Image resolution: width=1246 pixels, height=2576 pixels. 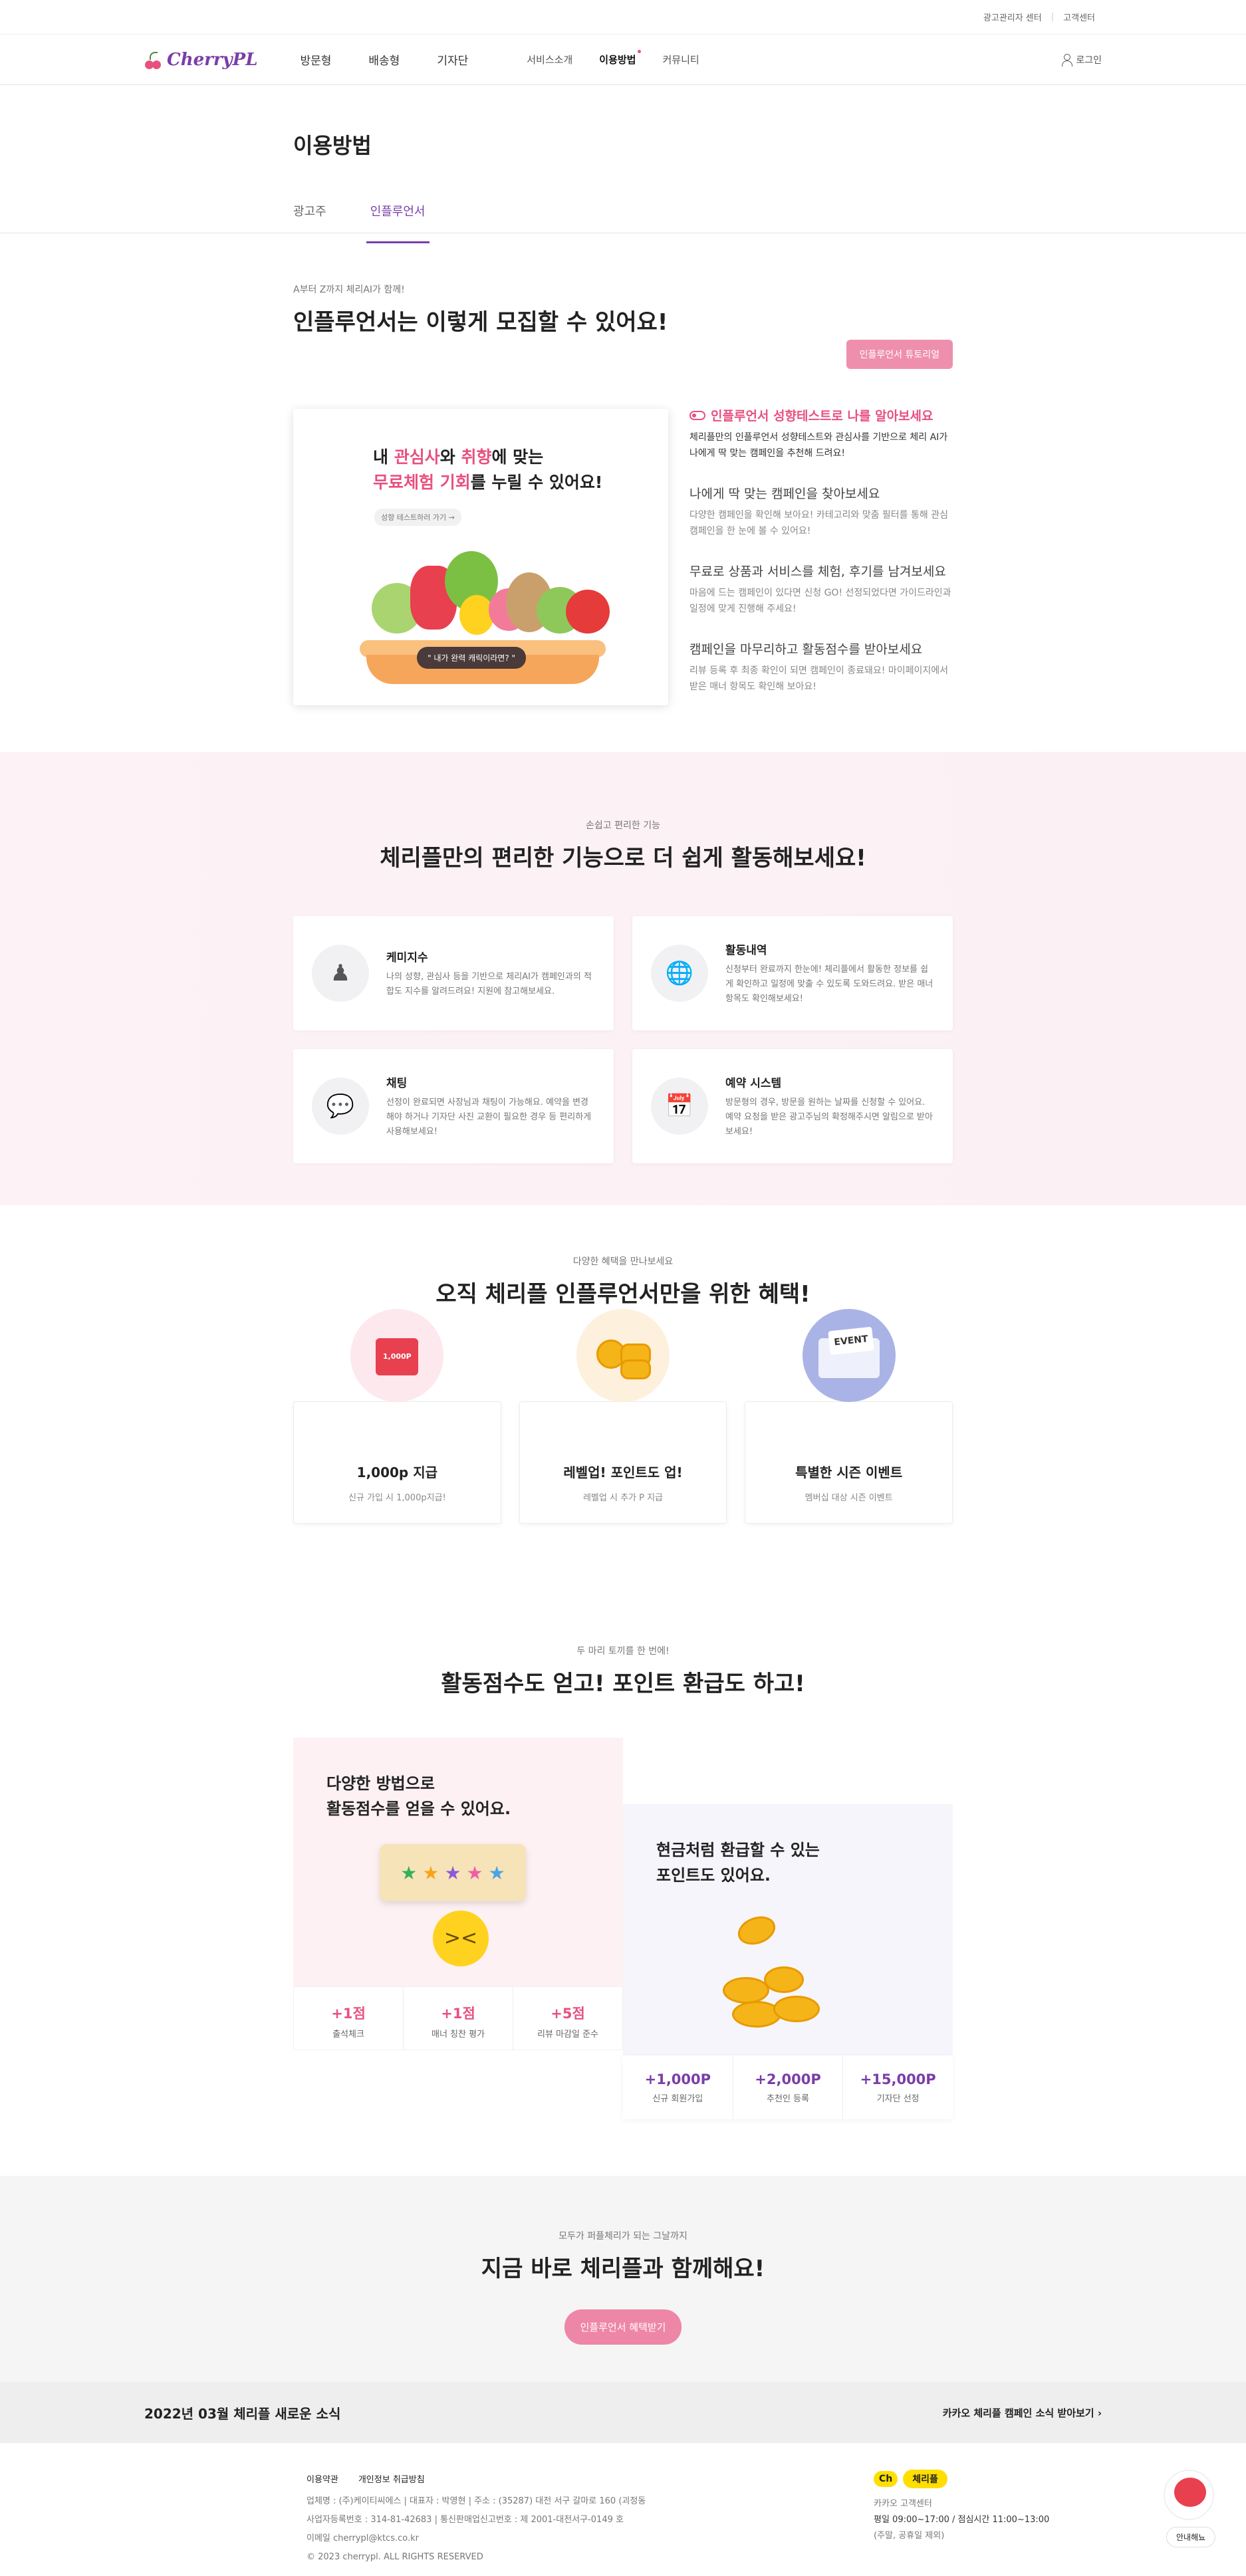 What do you see at coordinates (1079, 17) in the screenshot?
I see `customer-center-link: 고객센터` at bounding box center [1079, 17].